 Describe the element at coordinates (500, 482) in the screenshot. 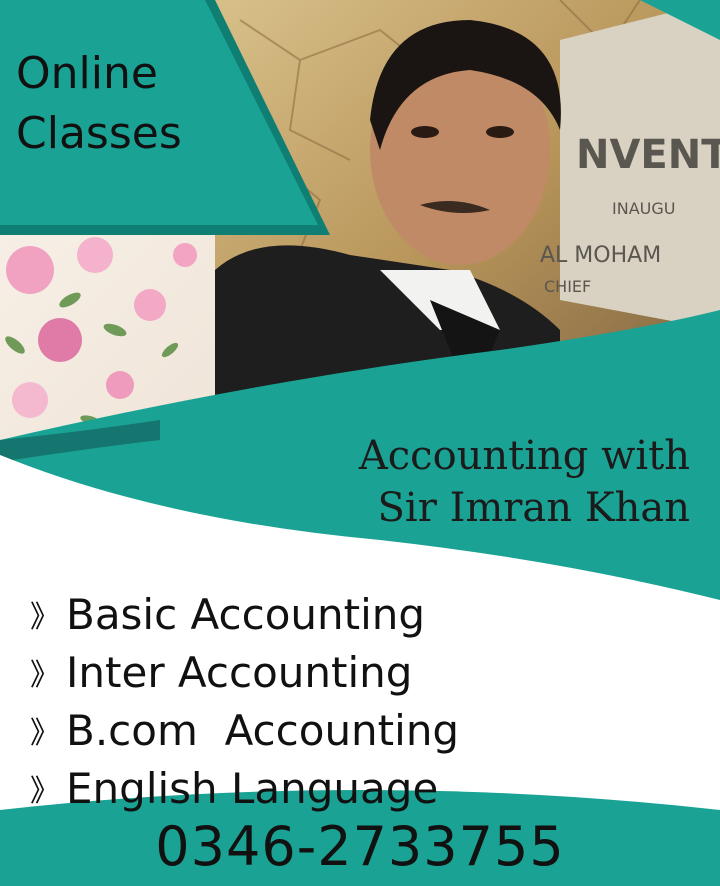

I see `teacher-title: Accounting with Sir Imran Khan` at that location.